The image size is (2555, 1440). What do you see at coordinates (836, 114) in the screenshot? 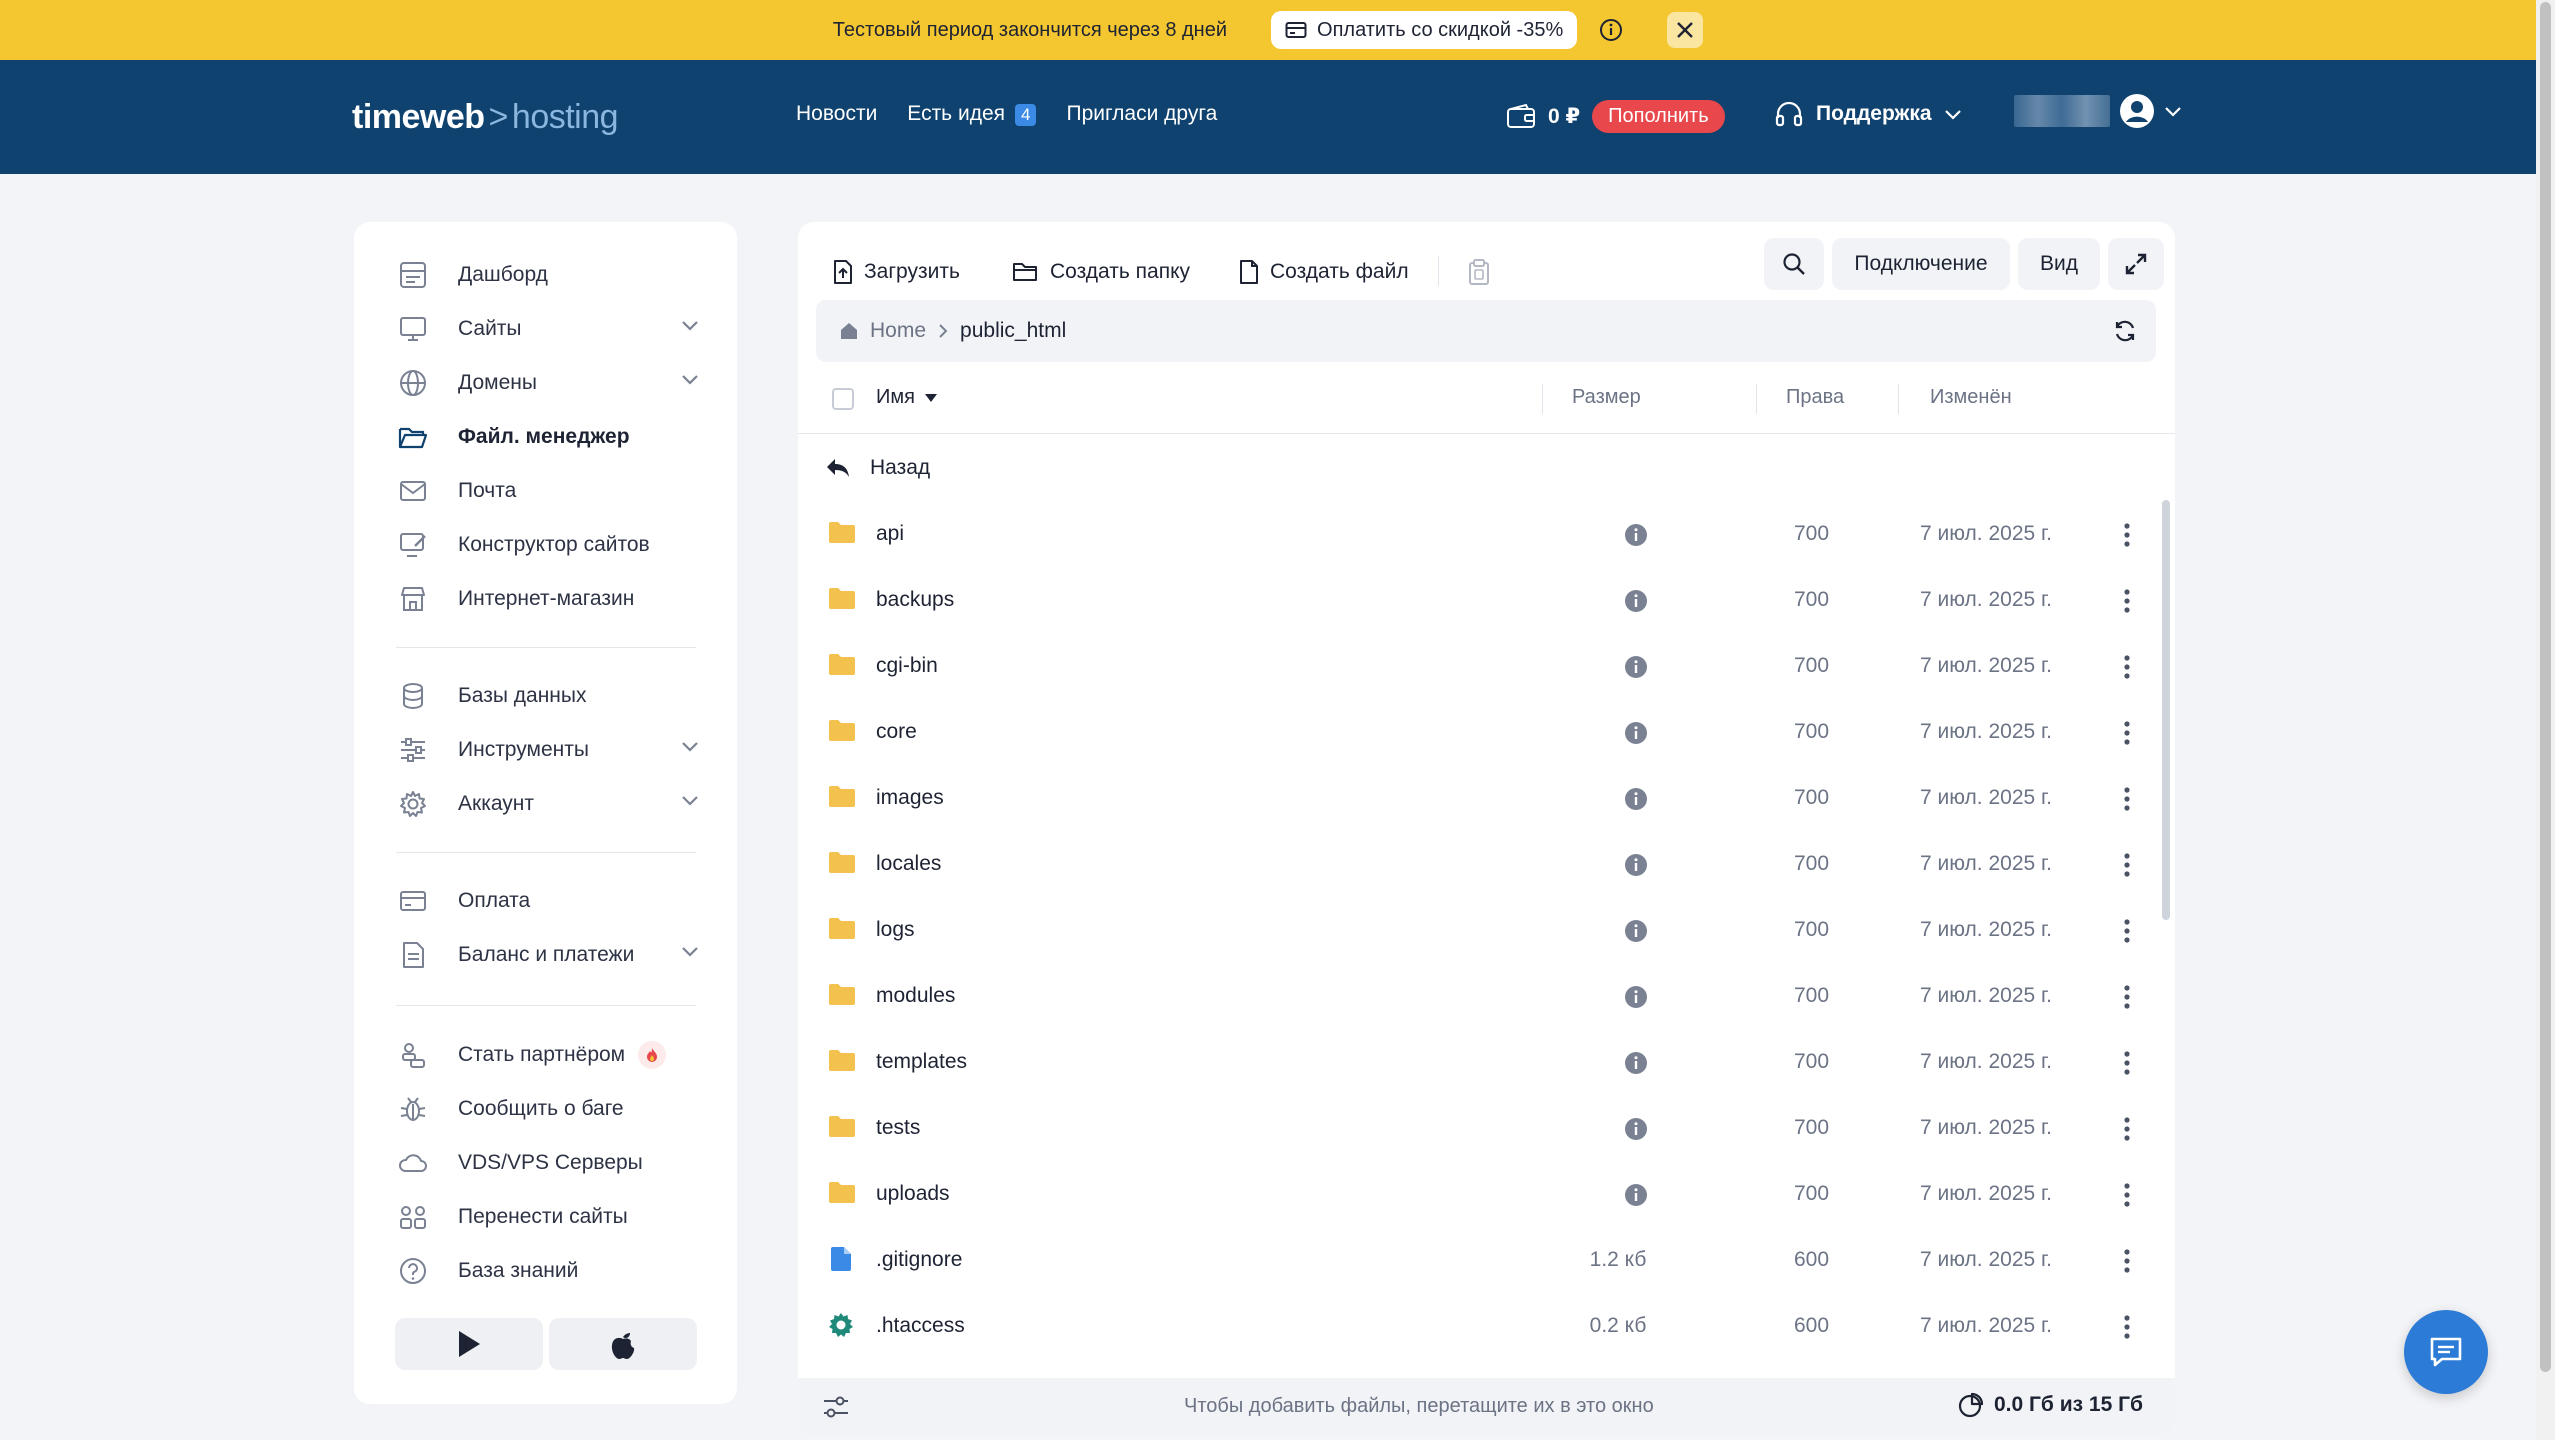
I see `nav-news: Новости` at bounding box center [836, 114].